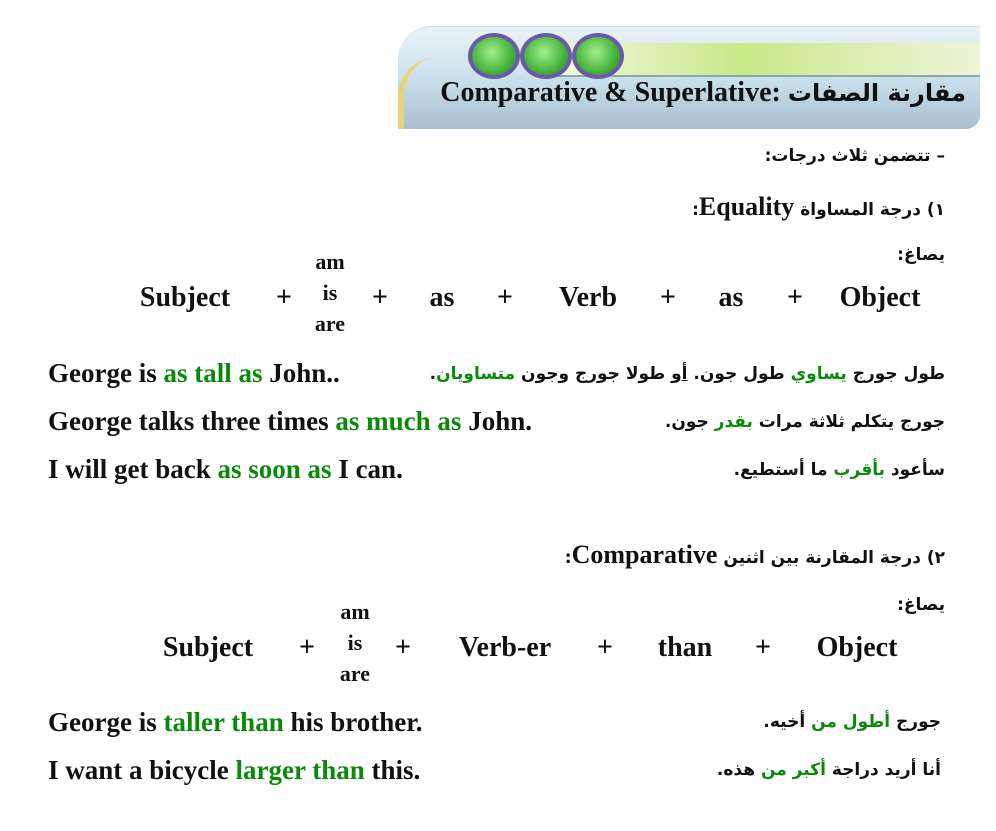  What do you see at coordinates (854, 156) in the screenshot?
I see `intro-text: – تتضمن ثلاث درجات:` at bounding box center [854, 156].